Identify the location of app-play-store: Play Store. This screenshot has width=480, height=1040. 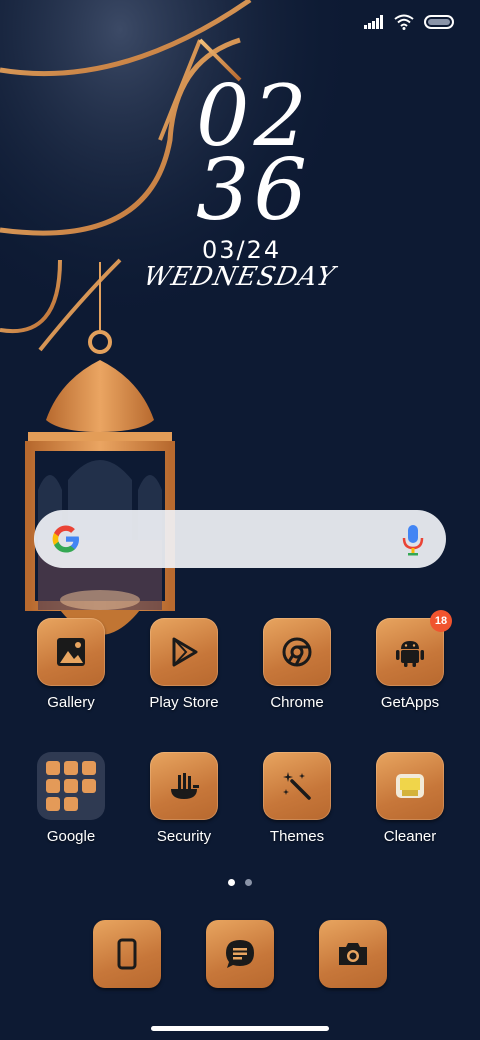
(184, 664).